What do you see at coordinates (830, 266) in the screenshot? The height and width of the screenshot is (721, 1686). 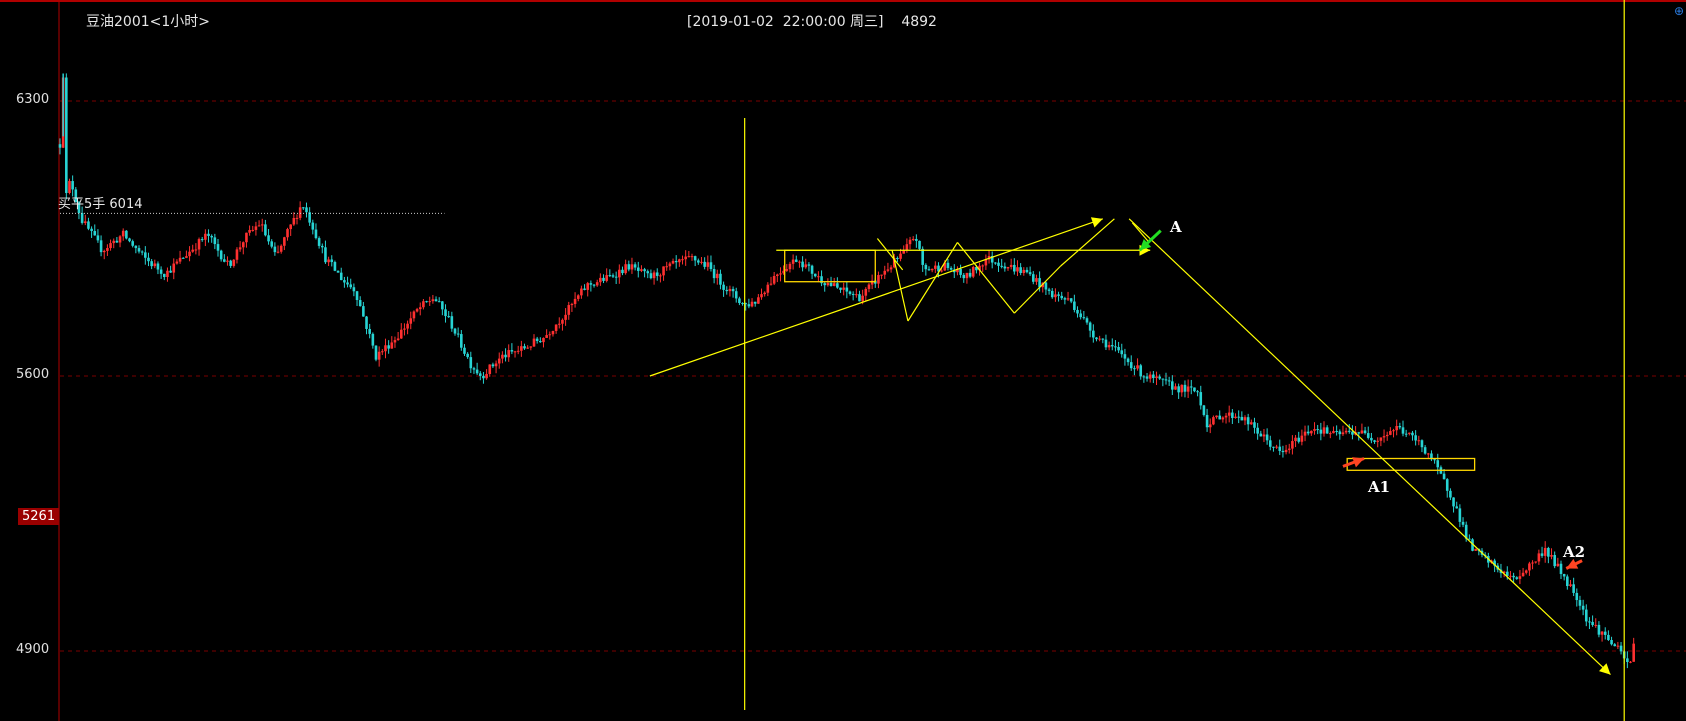 I see `consolidation-zone-box` at bounding box center [830, 266].